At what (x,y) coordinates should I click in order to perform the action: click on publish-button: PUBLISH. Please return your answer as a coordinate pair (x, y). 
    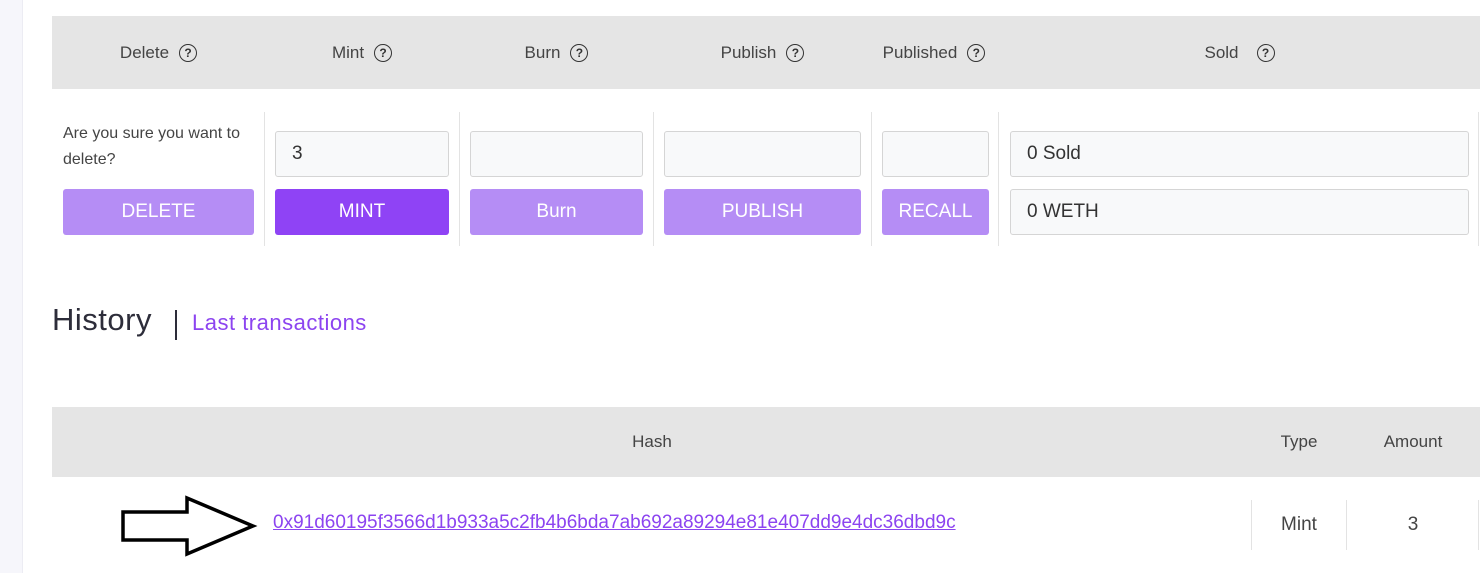
    Looking at the image, I should click on (762, 212).